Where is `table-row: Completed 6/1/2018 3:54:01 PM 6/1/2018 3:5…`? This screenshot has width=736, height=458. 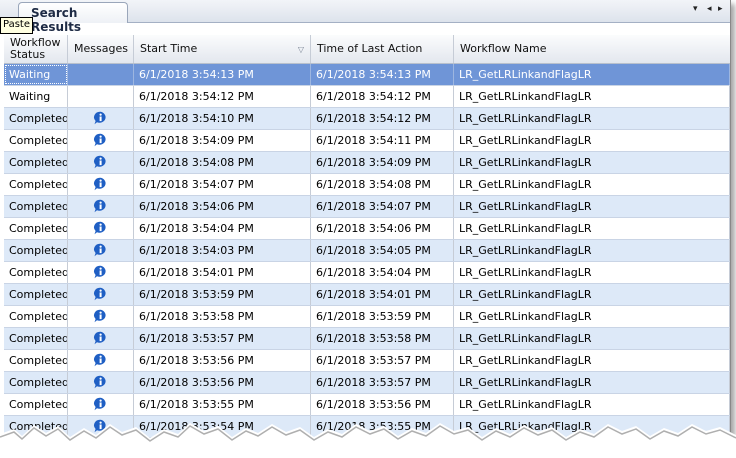
table-row: Completed 6/1/2018 3:54:01 PM 6/1/2018 3:5… is located at coordinates (367, 273).